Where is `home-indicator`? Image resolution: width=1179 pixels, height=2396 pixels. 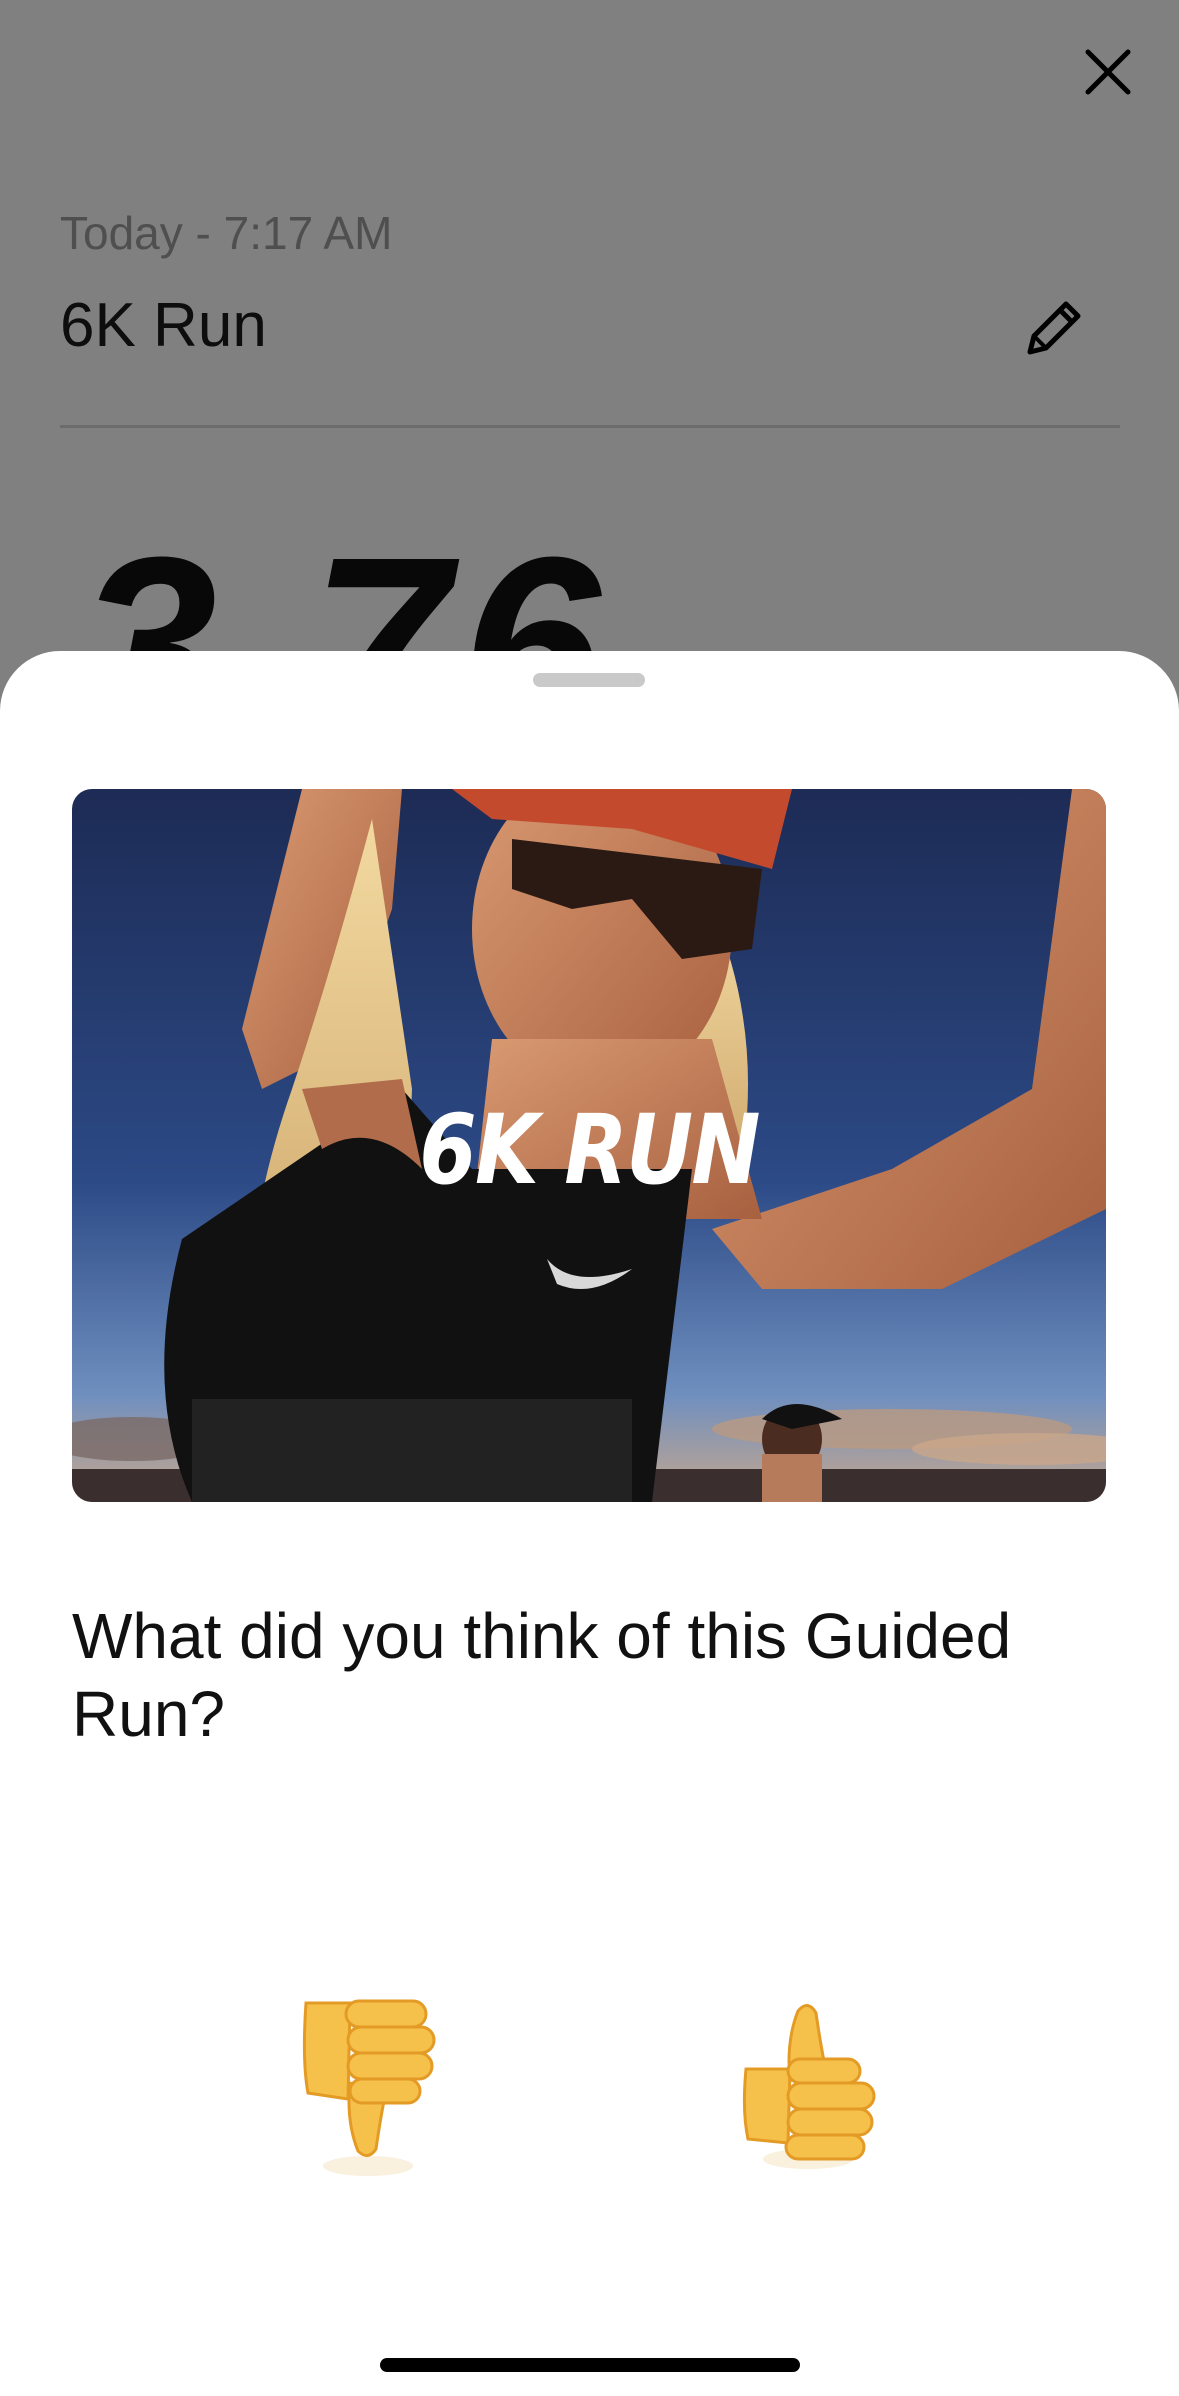 home-indicator is located at coordinates (590, 2365).